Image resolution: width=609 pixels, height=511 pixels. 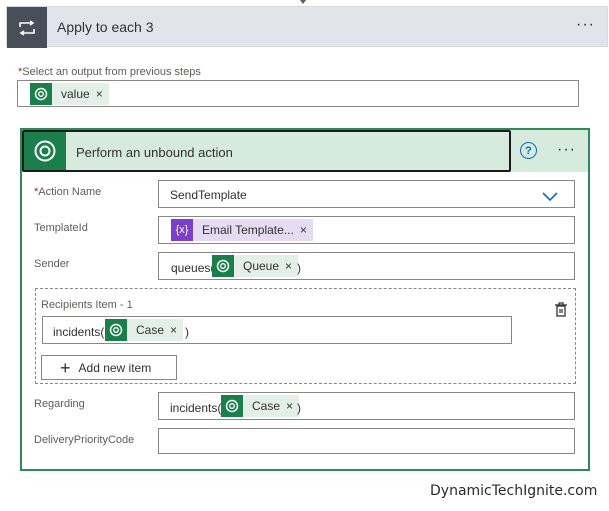 I want to click on value-token: value ×, so click(x=69, y=94).